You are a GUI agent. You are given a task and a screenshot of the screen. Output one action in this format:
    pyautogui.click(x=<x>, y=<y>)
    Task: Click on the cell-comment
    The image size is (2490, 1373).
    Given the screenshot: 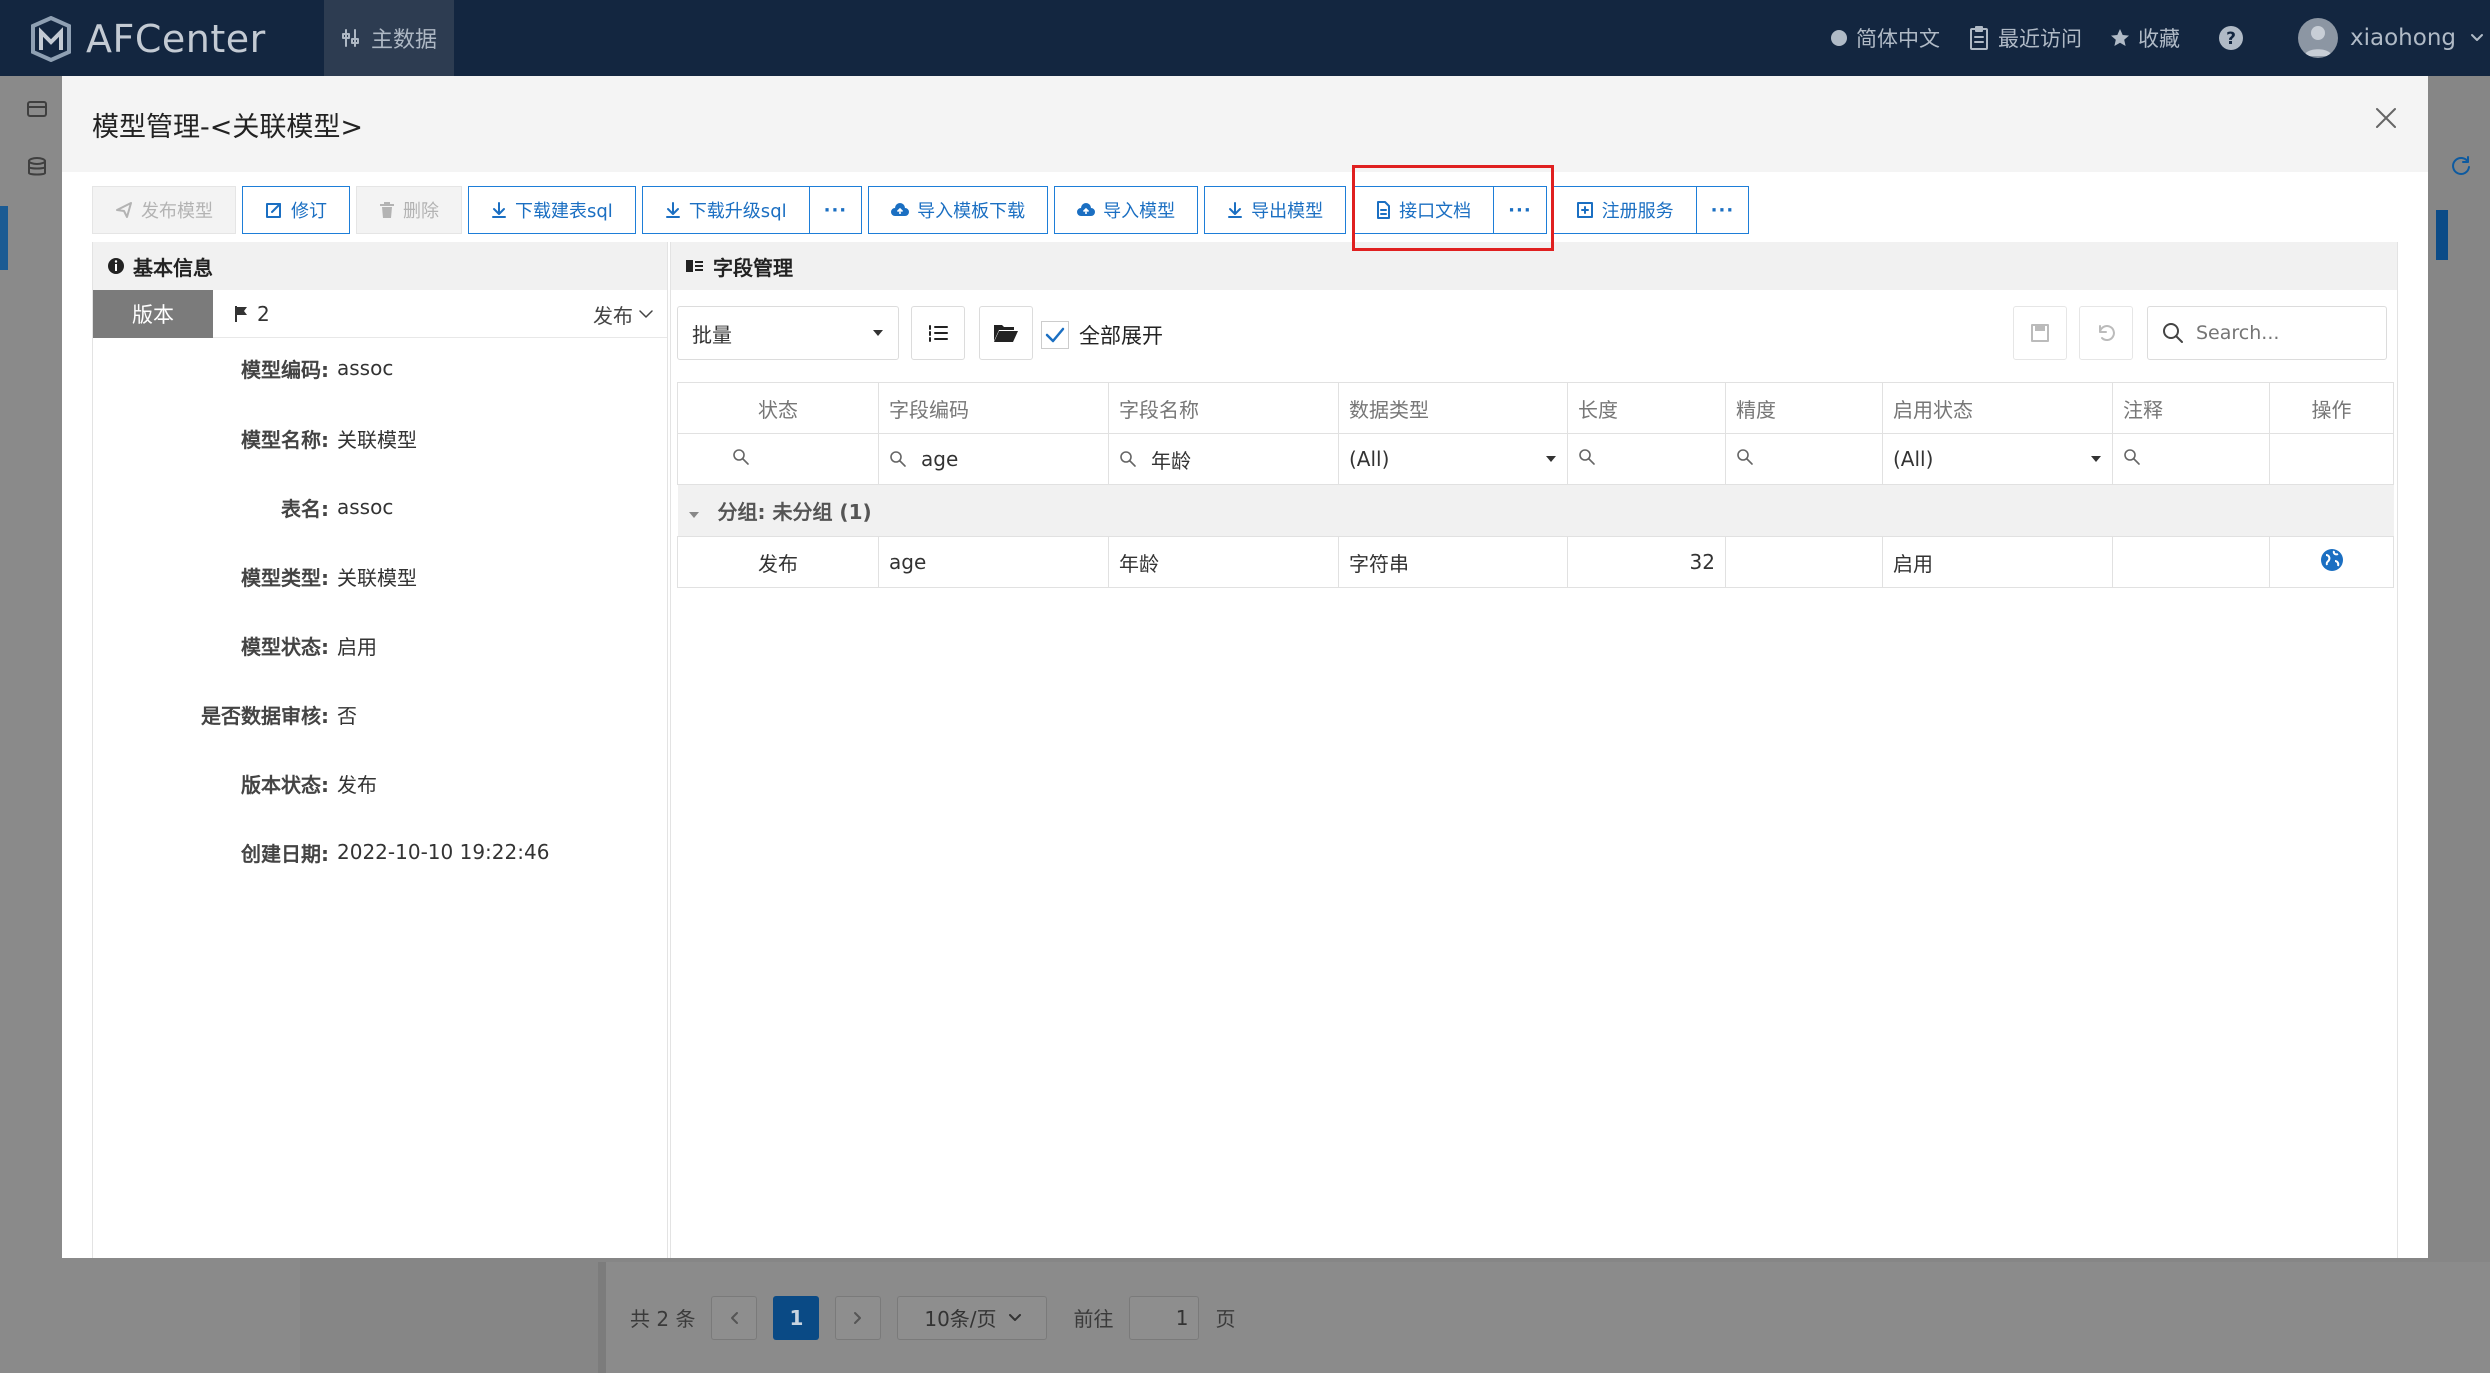 What is the action you would take?
    pyautogui.click(x=2191, y=562)
    